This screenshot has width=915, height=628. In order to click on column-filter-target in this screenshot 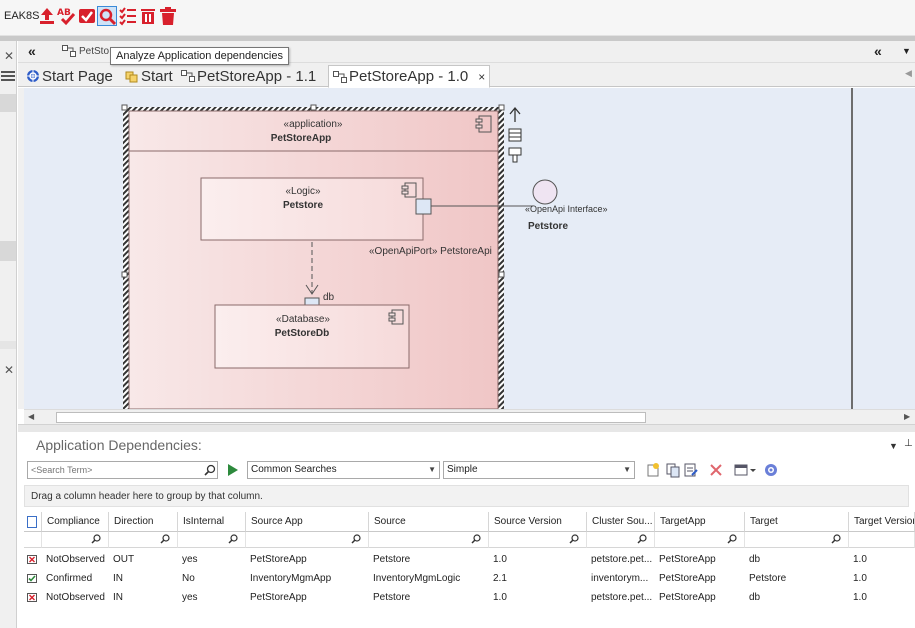, I will do `click(797, 540)`.